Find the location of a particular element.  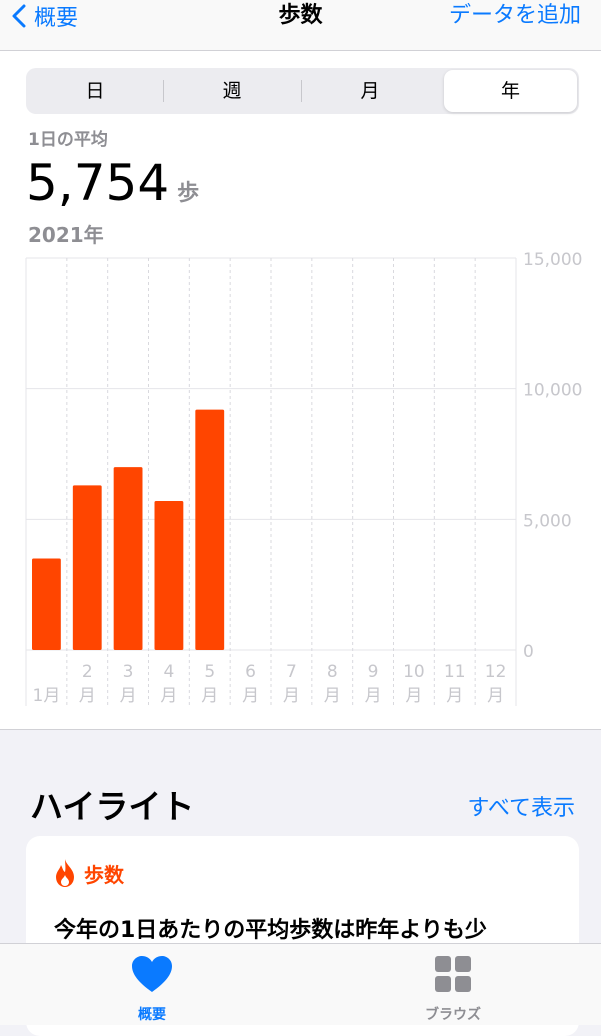

add-data-button: データを追加 is located at coordinates (515, 16).